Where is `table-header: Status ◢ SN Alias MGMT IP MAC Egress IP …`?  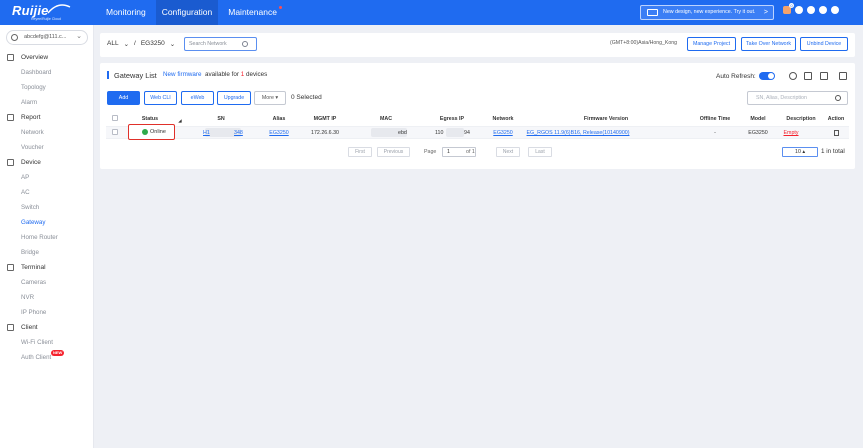
table-header: Status ◢ SN Alias MGMT IP MAC Egress IP … is located at coordinates (477, 120).